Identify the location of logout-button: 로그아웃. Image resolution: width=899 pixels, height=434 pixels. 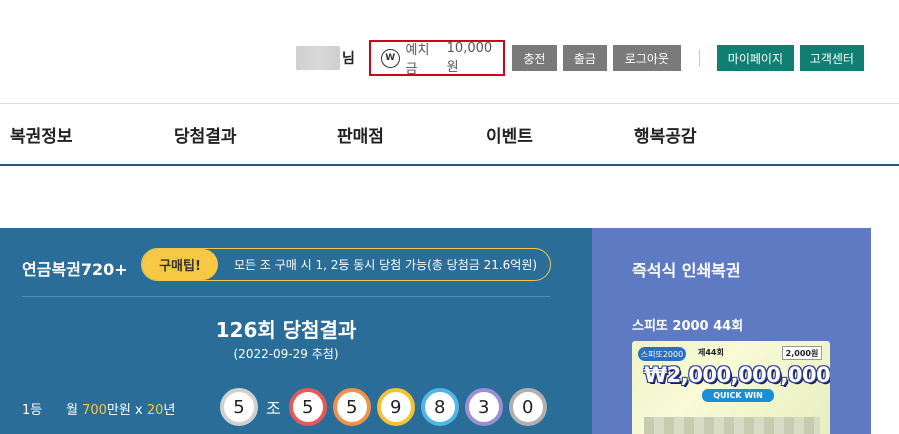
(646, 58).